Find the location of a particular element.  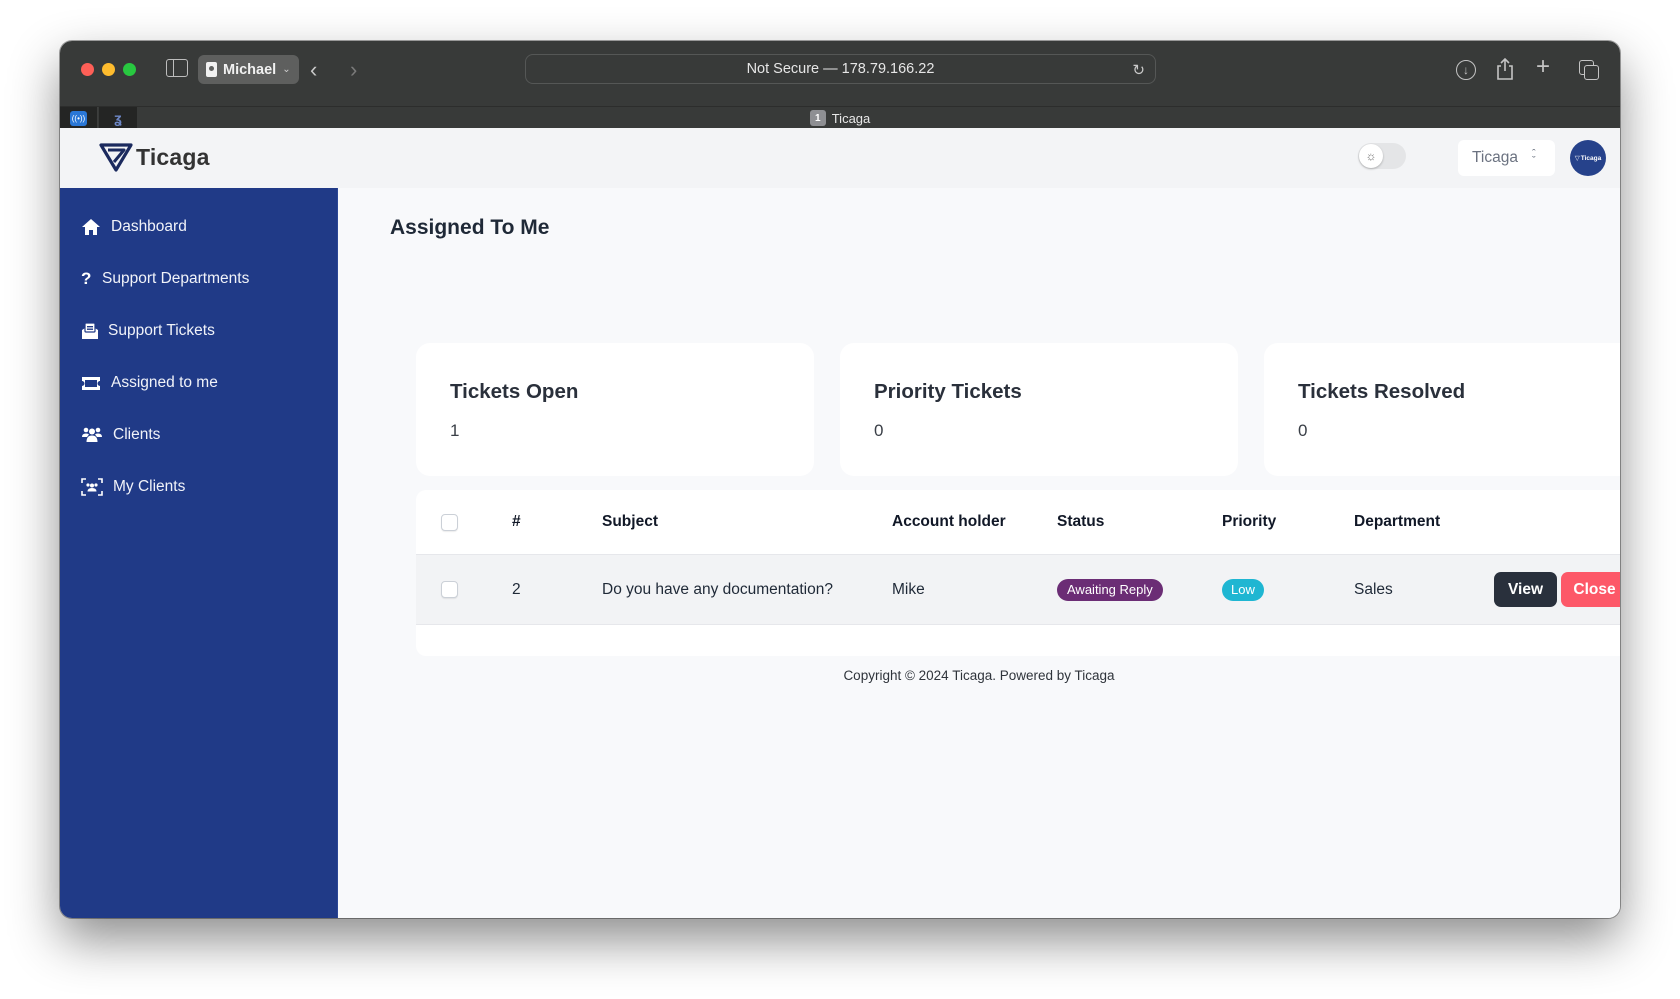

row-select-cell is located at coordinates (449, 589).